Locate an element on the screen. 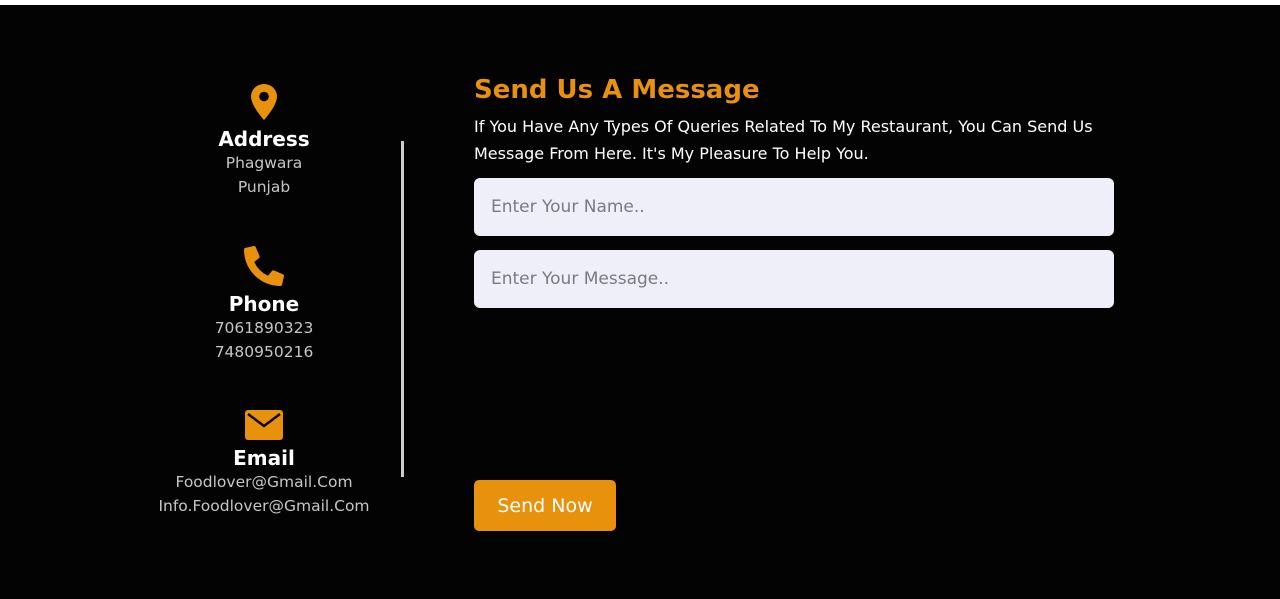 Image resolution: width=1280 pixels, height=599 pixels. phone-block: Phone 7061890323 7480950216 is located at coordinates (264, 305).